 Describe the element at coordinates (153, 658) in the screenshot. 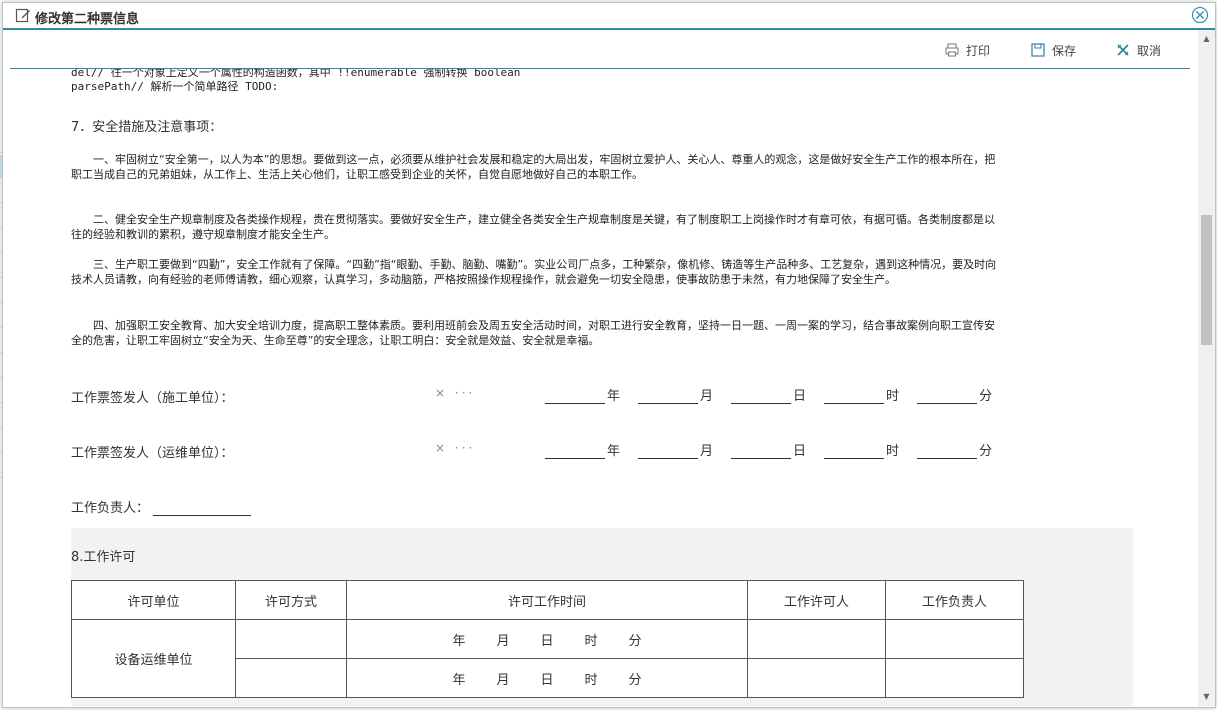

I see `permit-unit-cell: 设备运维单位` at that location.